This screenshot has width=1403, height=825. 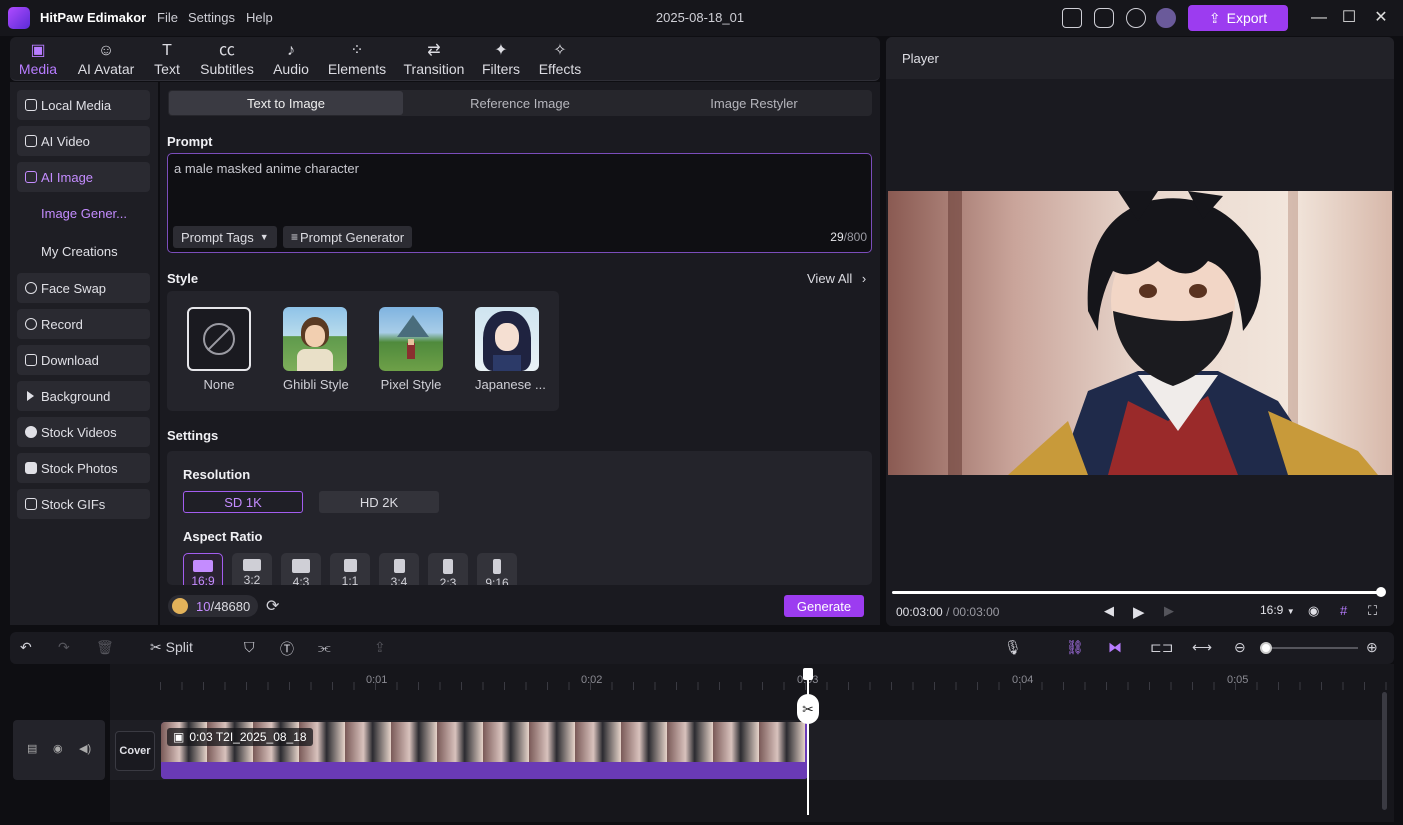 I want to click on previous-frame-icon: ◀, so click(x=1109, y=611).